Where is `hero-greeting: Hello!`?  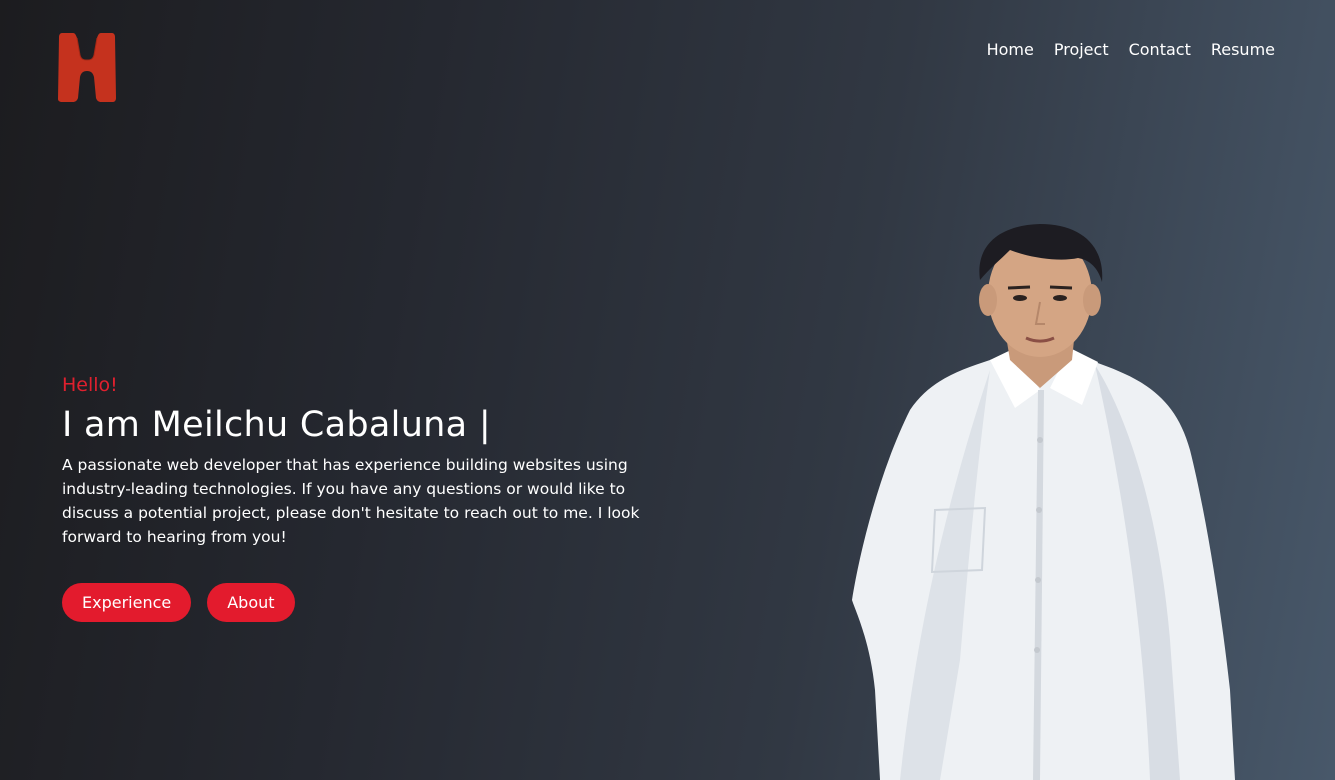
hero-greeting: Hello! is located at coordinates (90, 385).